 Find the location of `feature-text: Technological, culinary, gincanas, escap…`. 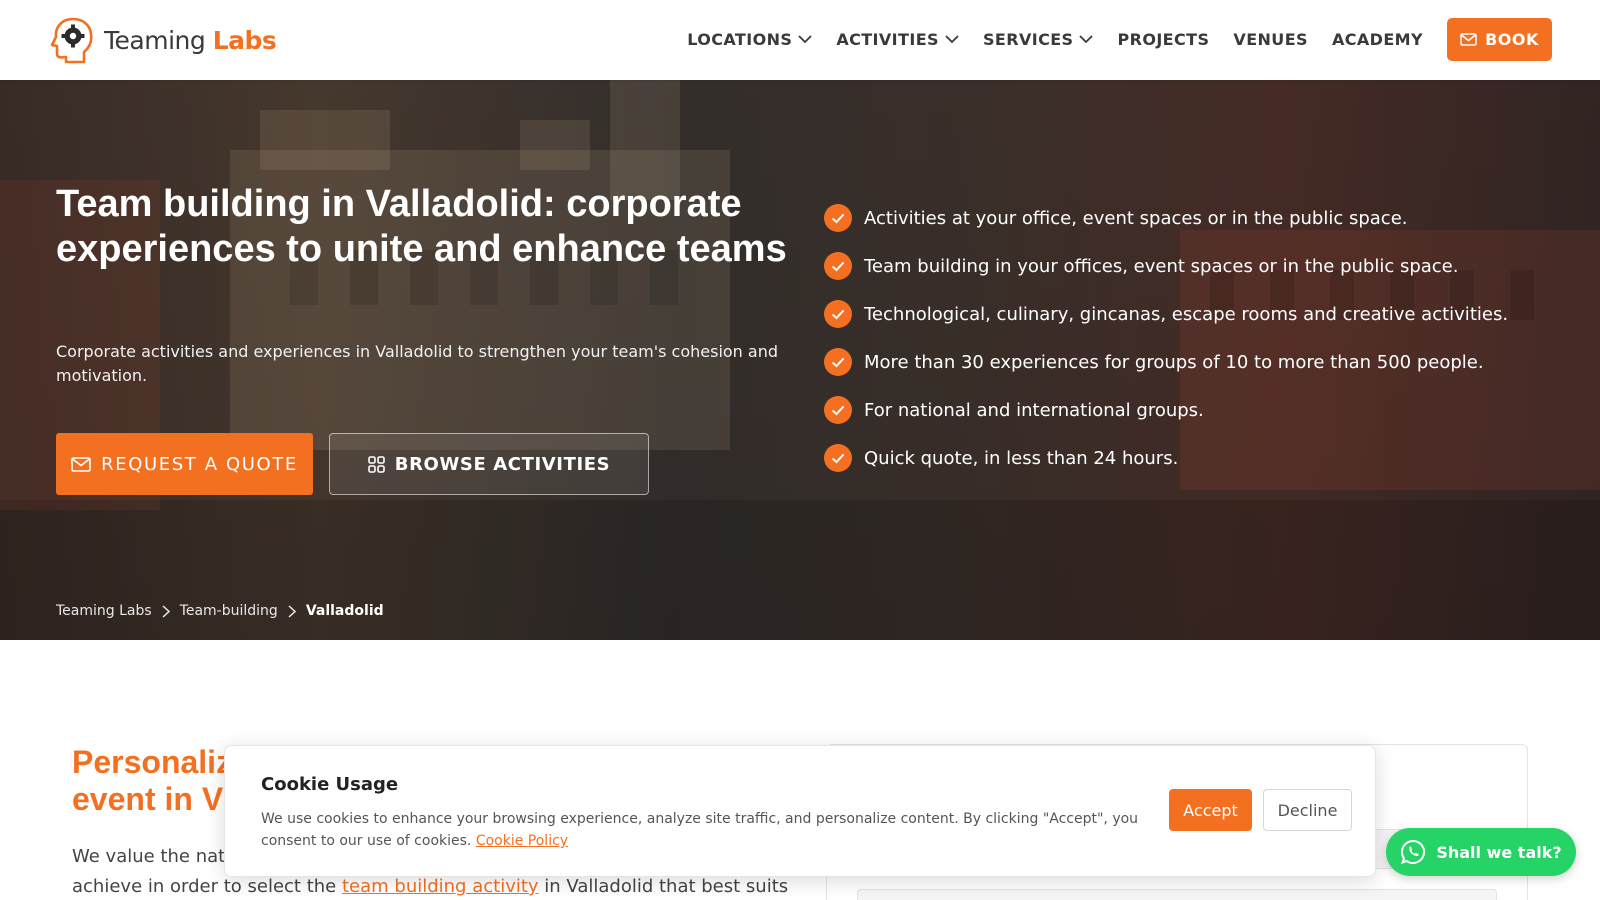

feature-text: Technological, culinary, gincanas, escap… is located at coordinates (1186, 314).